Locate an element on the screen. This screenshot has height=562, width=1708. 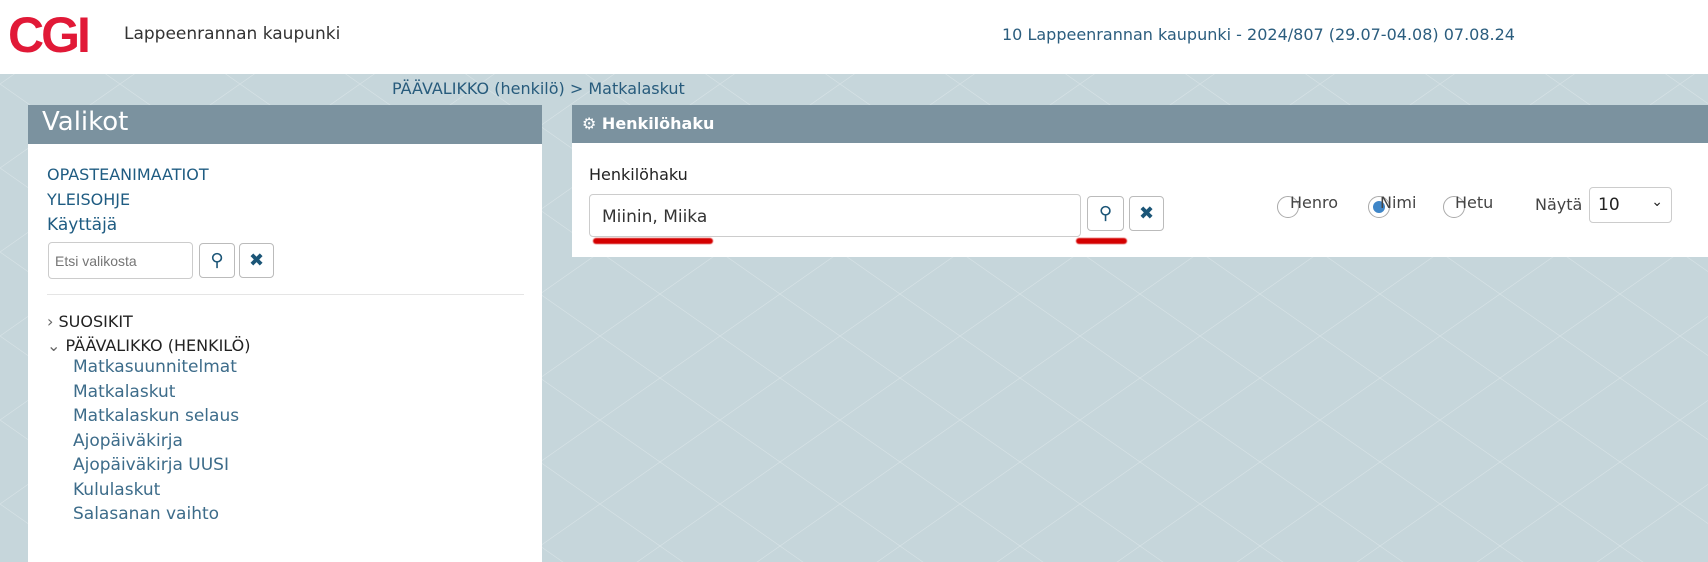
person-search-header: ⚙ Henkilöhaku is located at coordinates (1140, 124).